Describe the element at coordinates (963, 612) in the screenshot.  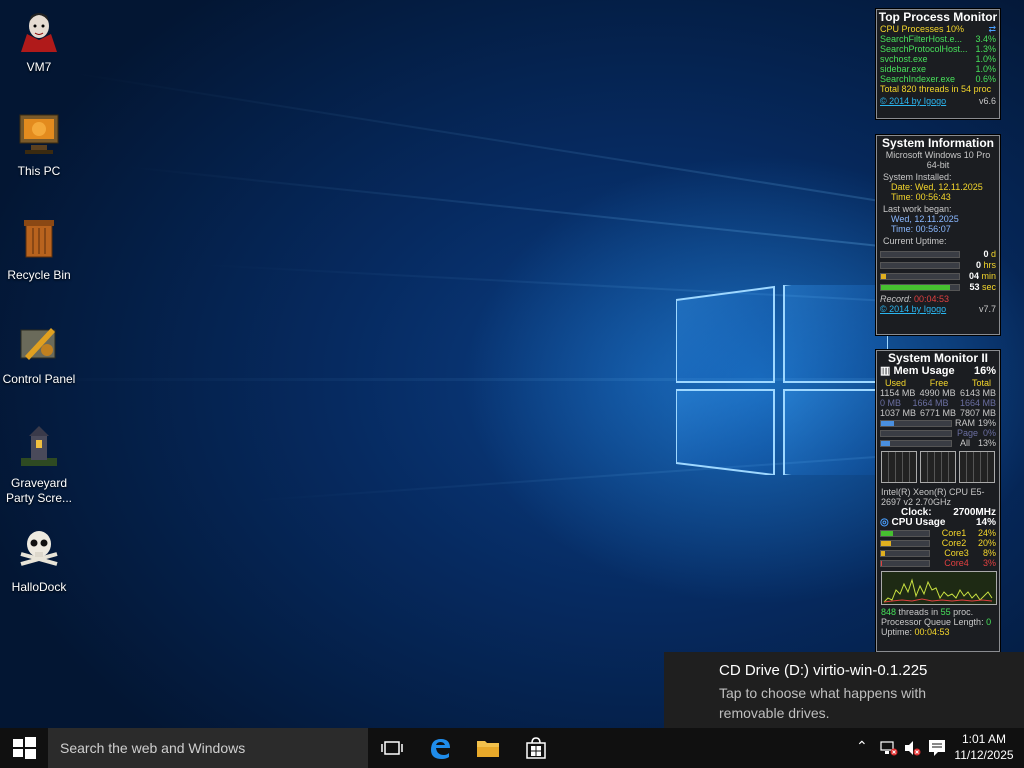
I see `proc-suffix: proc.` at that location.